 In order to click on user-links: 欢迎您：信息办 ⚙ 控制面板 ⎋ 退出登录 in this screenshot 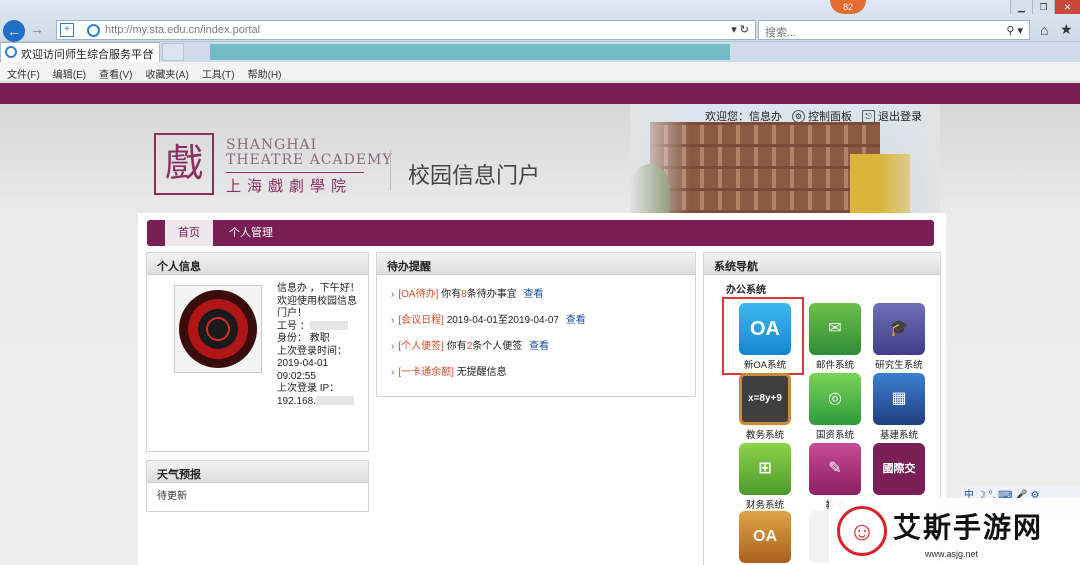, I will do `click(813, 116)`.